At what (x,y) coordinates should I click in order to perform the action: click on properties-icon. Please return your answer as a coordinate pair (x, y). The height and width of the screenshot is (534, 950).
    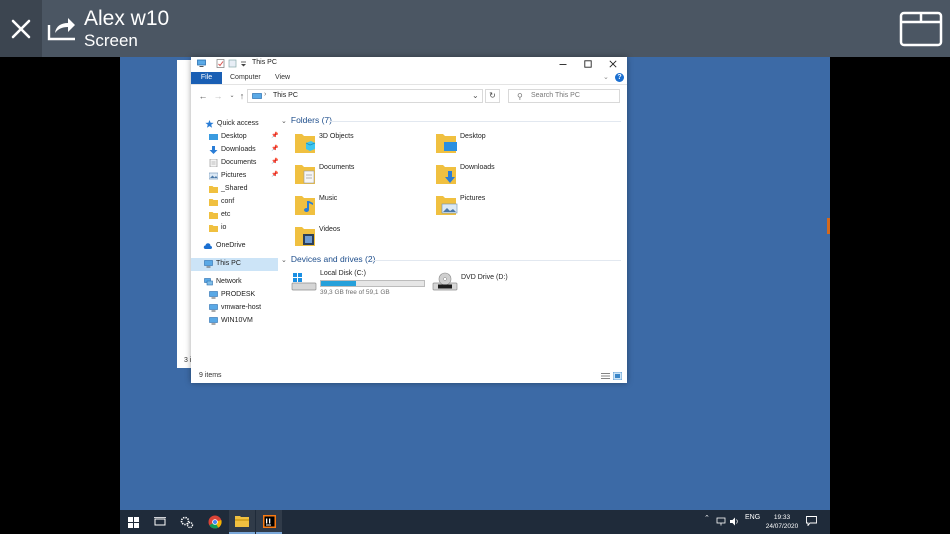
    Looking at the image, I should click on (220, 63).